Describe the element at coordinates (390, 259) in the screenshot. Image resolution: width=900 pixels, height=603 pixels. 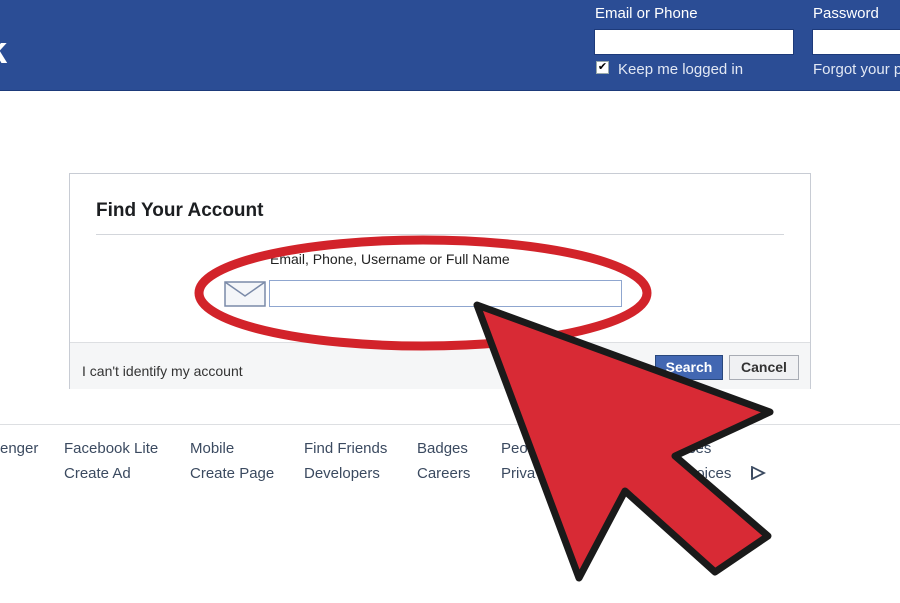
I see `account-field-label: Email, Phone, Username or Full Name` at that location.